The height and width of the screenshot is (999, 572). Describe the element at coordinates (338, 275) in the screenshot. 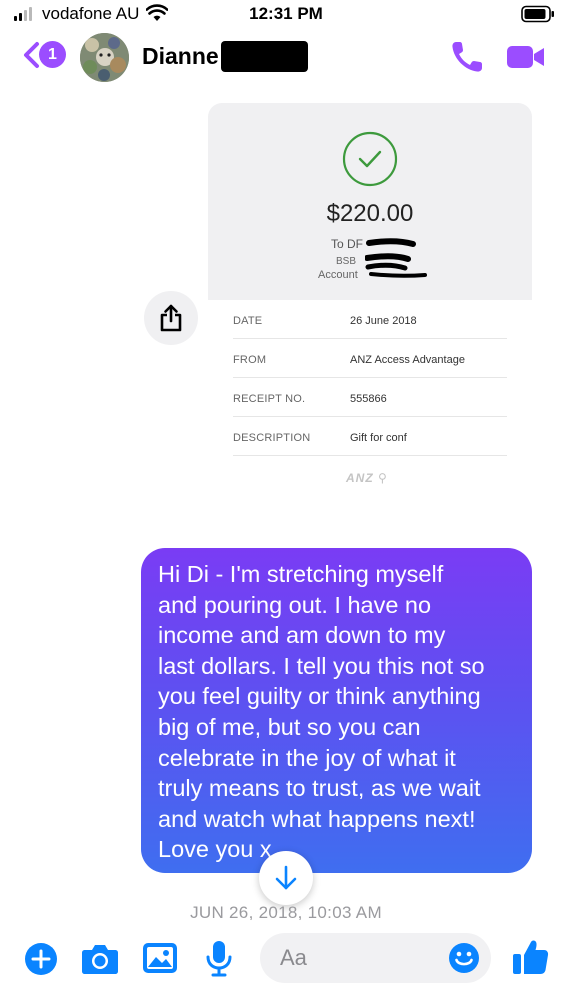

I see `account-label: Account` at that location.